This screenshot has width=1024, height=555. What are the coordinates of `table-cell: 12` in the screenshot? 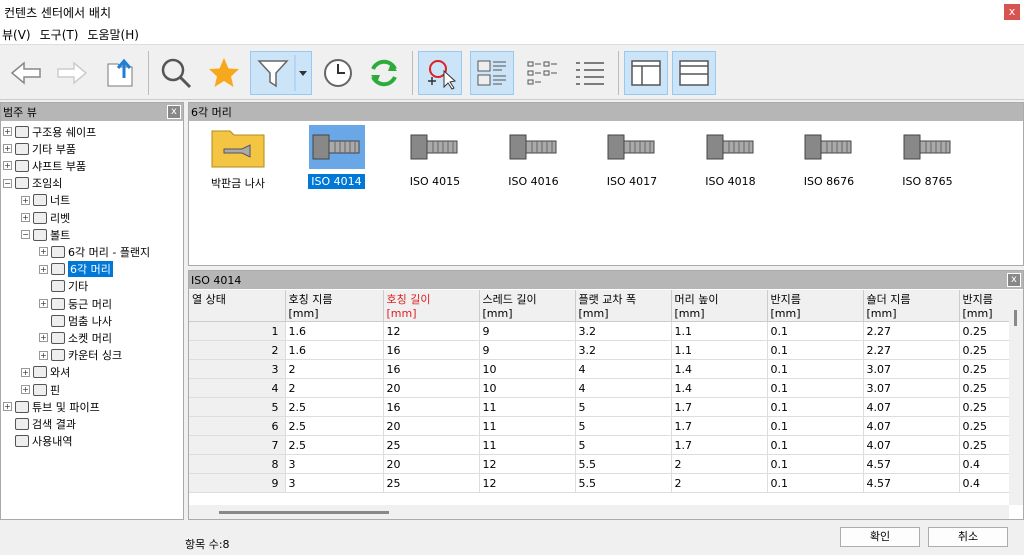 It's located at (527, 464).